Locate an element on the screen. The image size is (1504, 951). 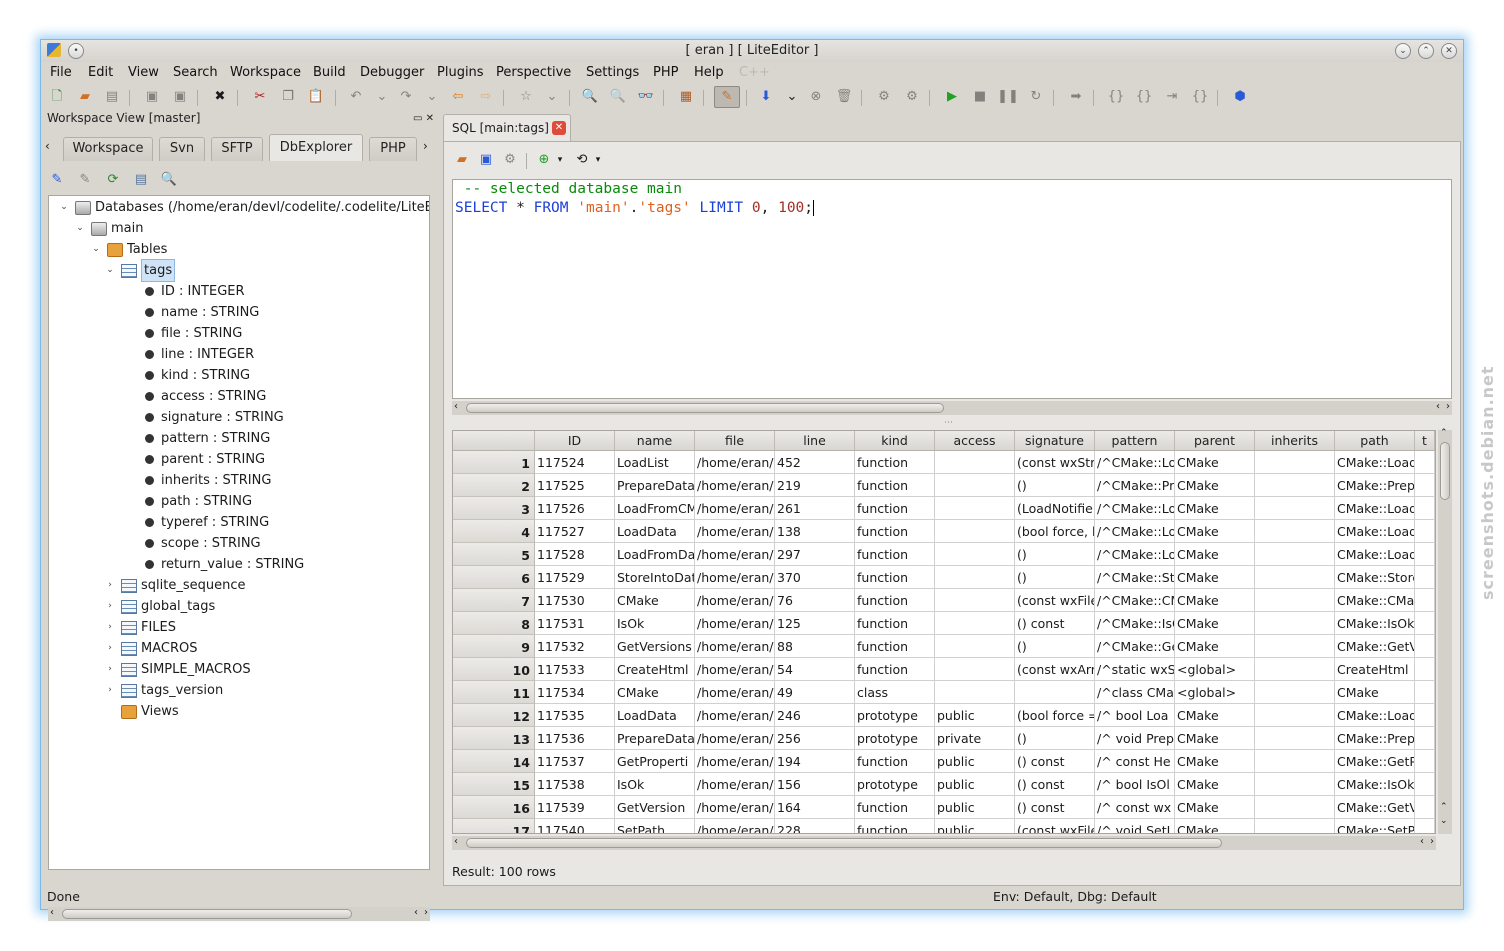
column-header: kind is located at coordinates (895, 441).